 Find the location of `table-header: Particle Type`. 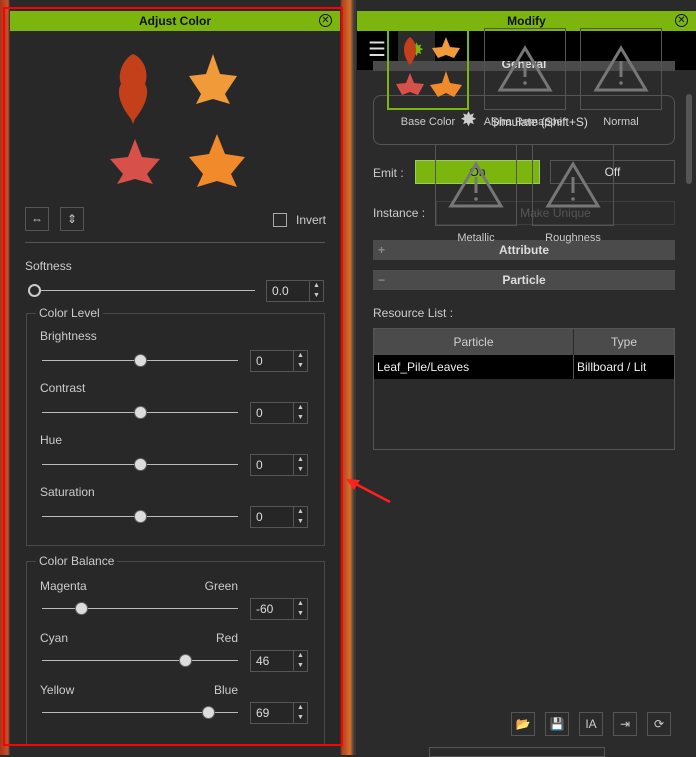

table-header: Particle Type is located at coordinates (524, 342).